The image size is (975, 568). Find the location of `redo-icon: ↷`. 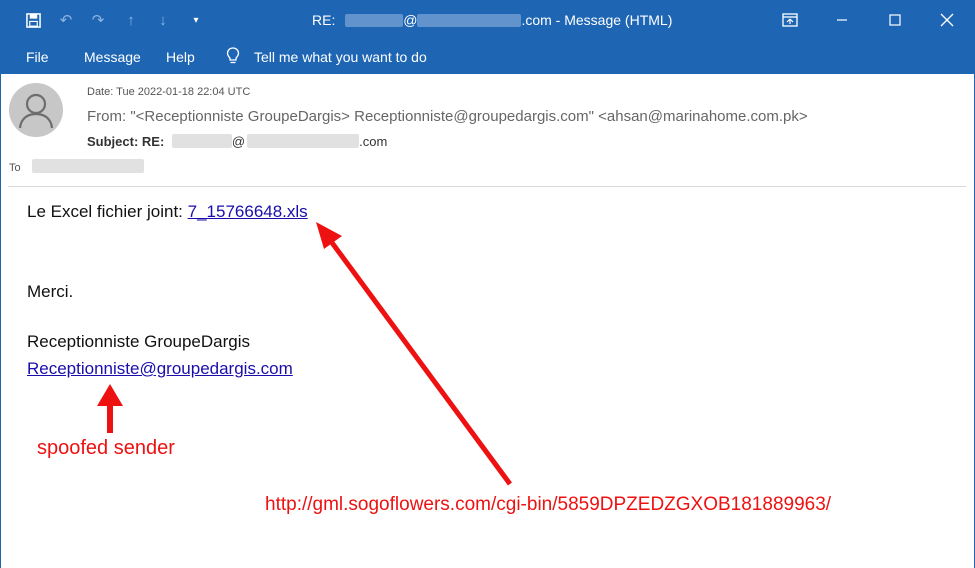

redo-icon: ↷ is located at coordinates (98, 20).